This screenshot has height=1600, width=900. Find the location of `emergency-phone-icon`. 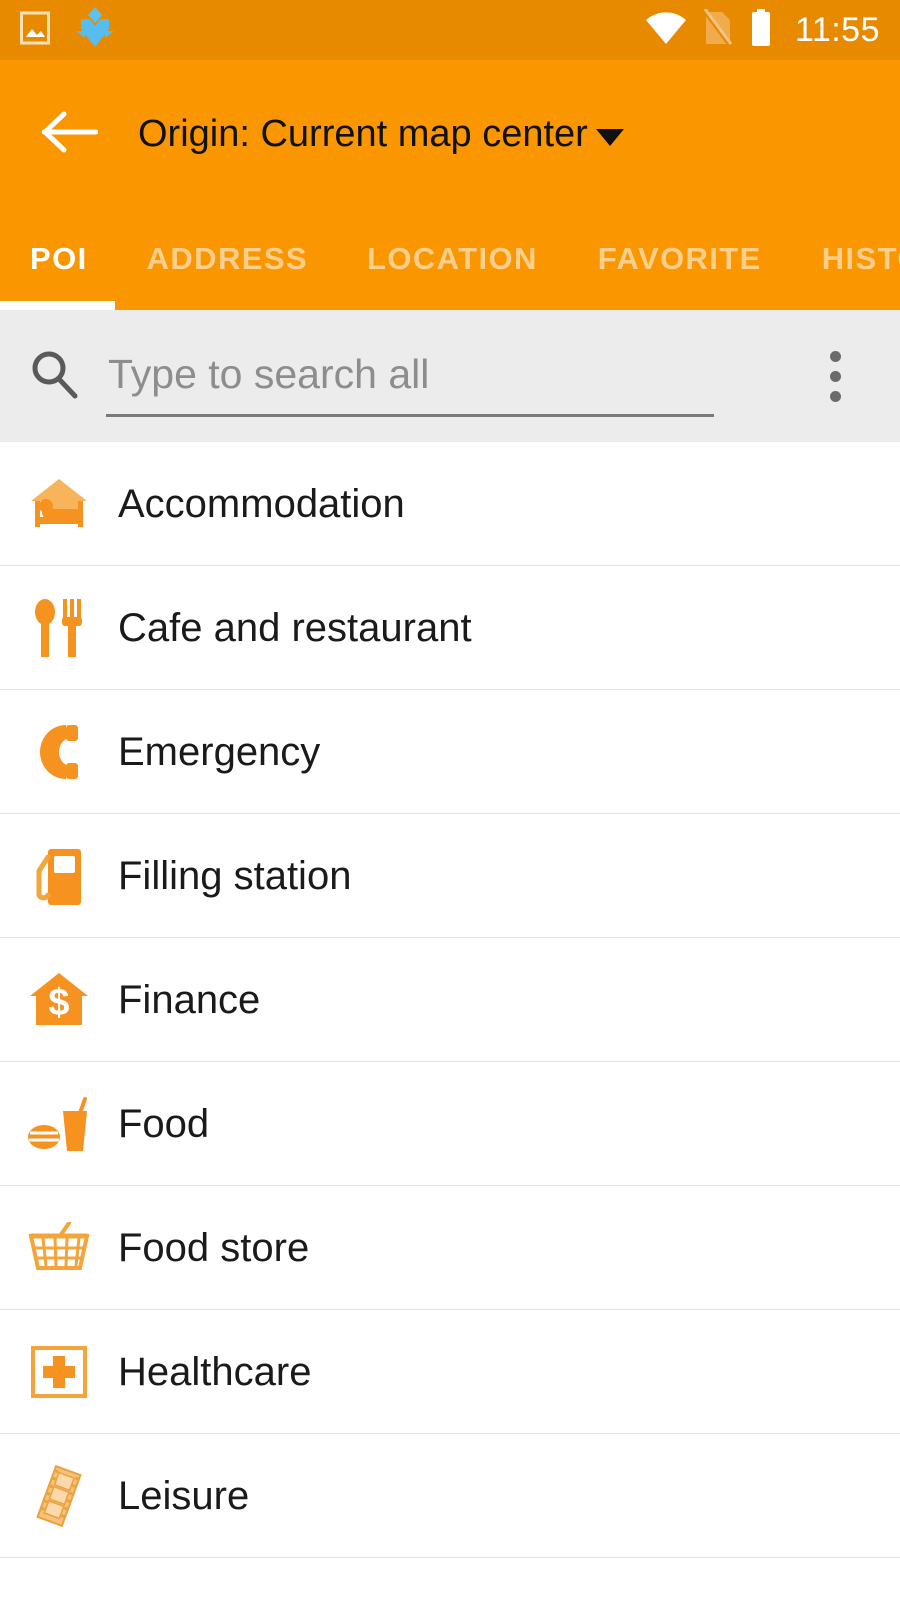

emergency-phone-icon is located at coordinates (59, 752).